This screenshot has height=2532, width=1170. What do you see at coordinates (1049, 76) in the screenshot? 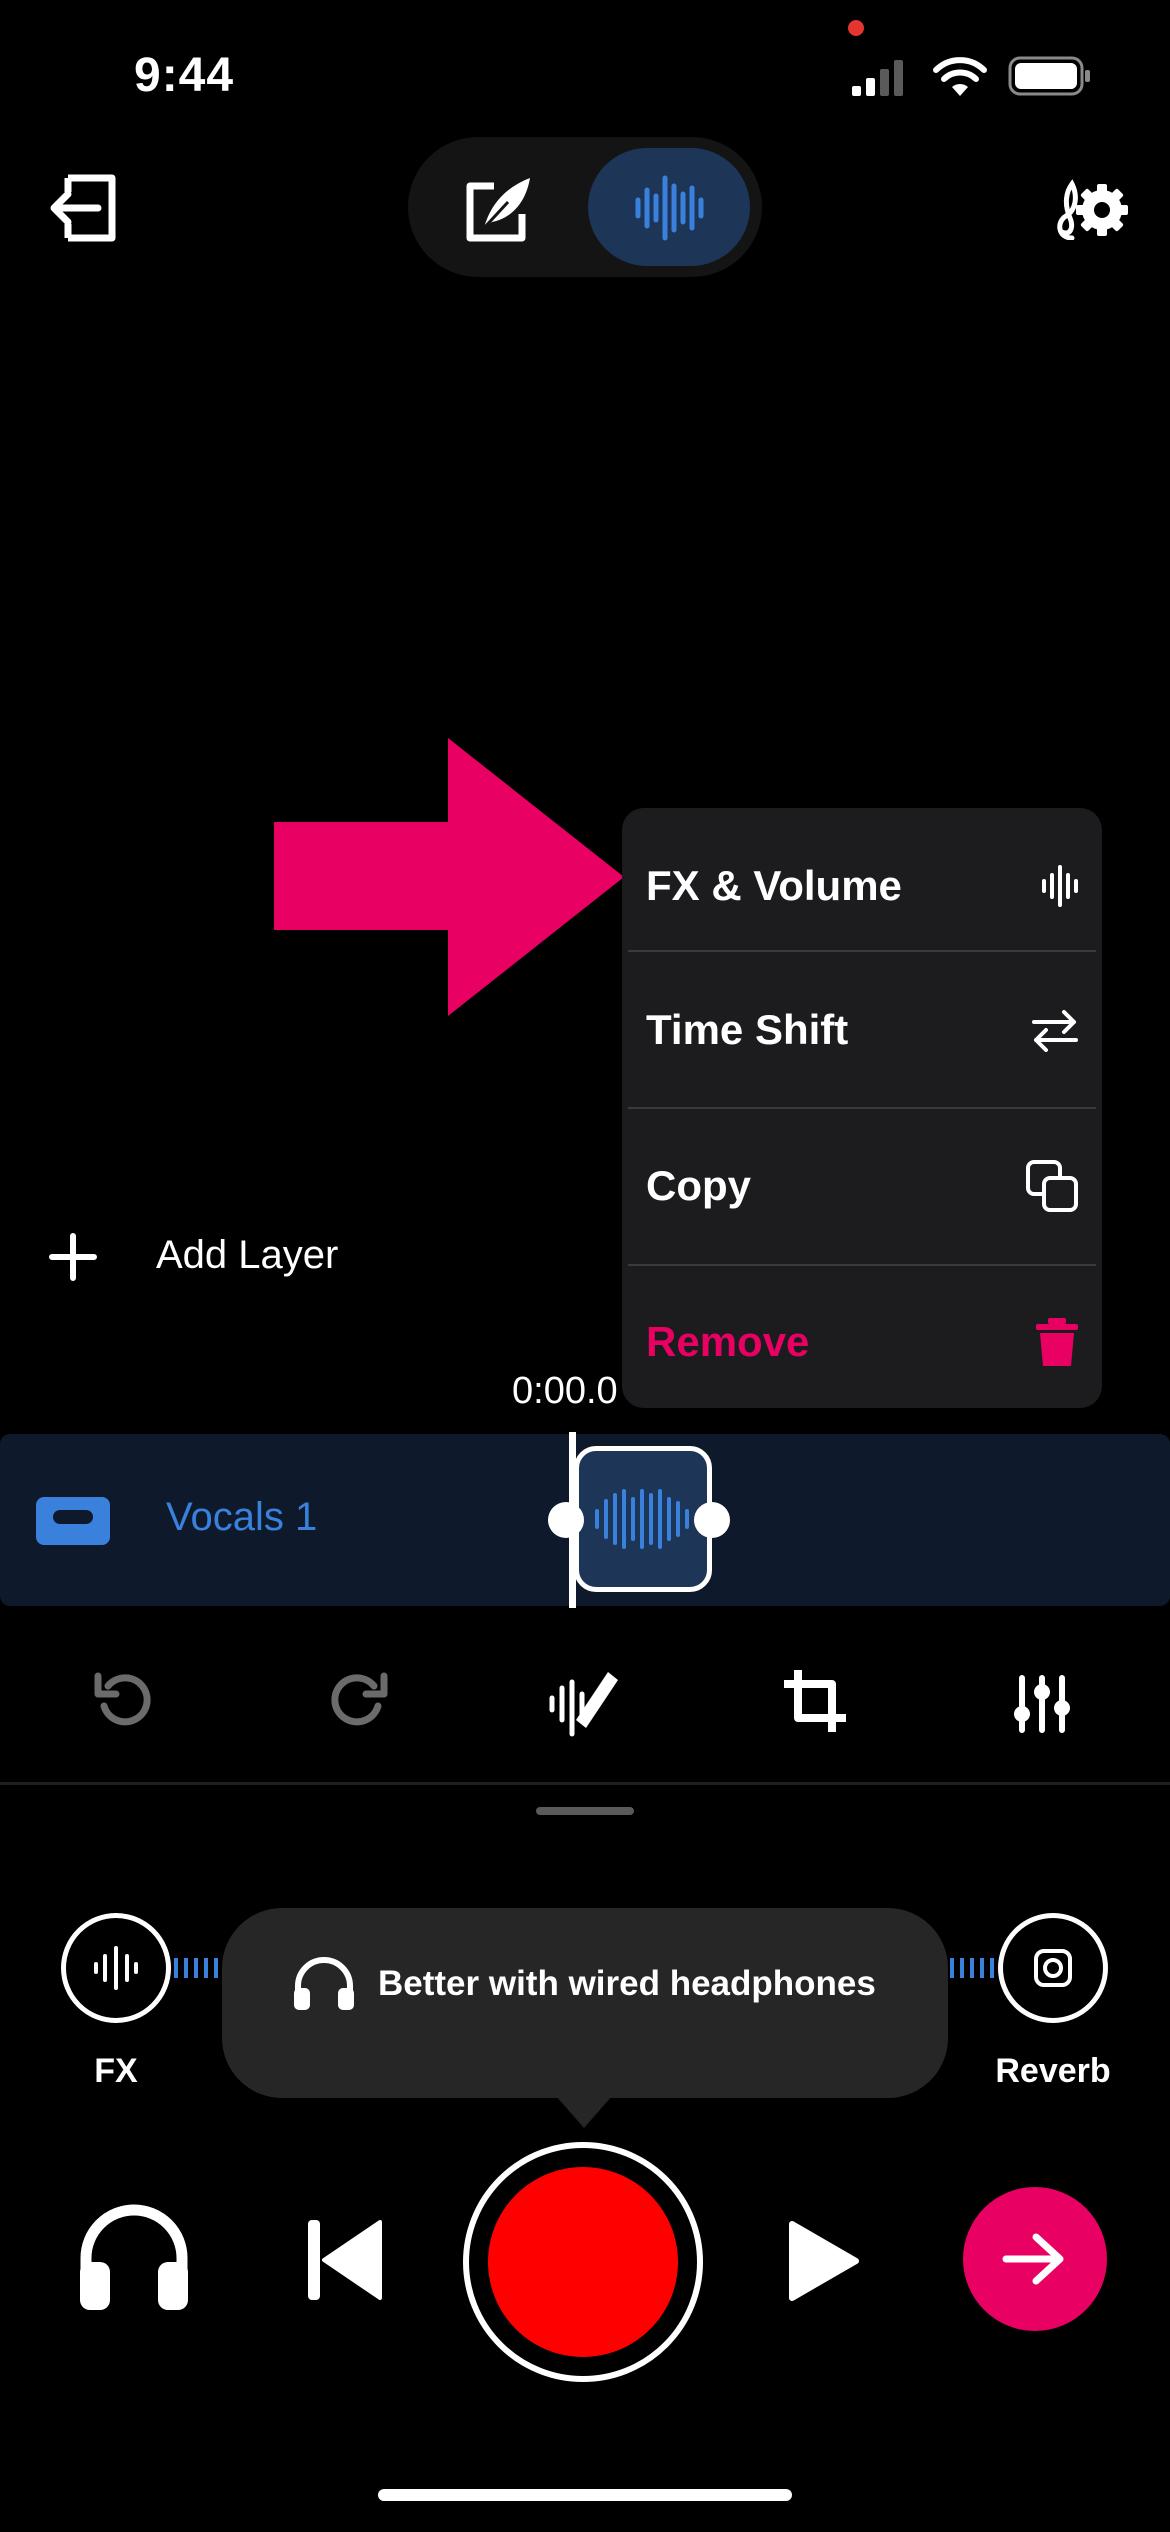
I see `battery-icon` at bounding box center [1049, 76].